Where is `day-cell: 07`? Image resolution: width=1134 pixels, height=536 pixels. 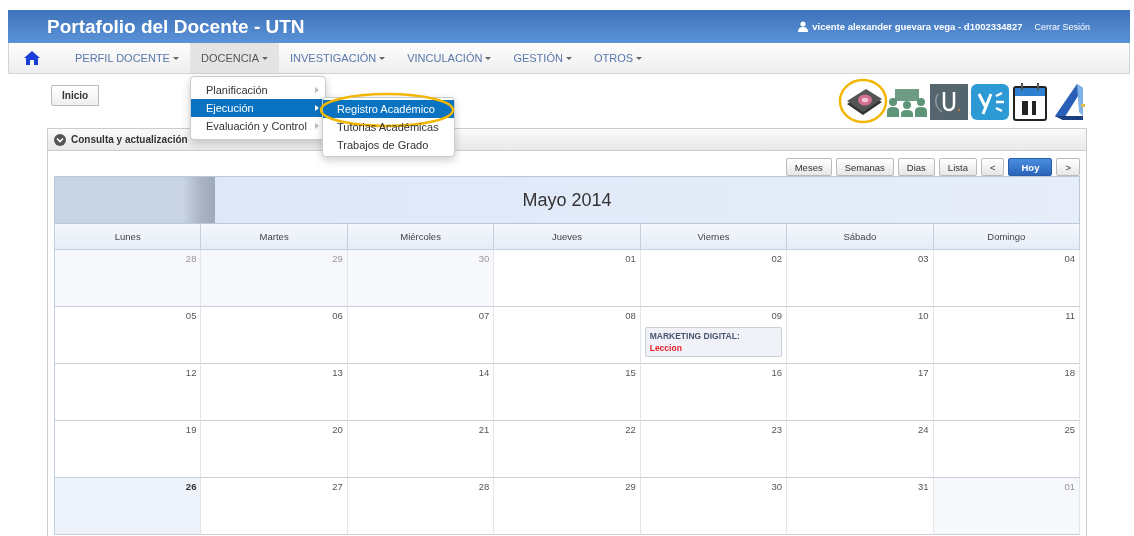
day-cell: 07 is located at coordinates (421, 335).